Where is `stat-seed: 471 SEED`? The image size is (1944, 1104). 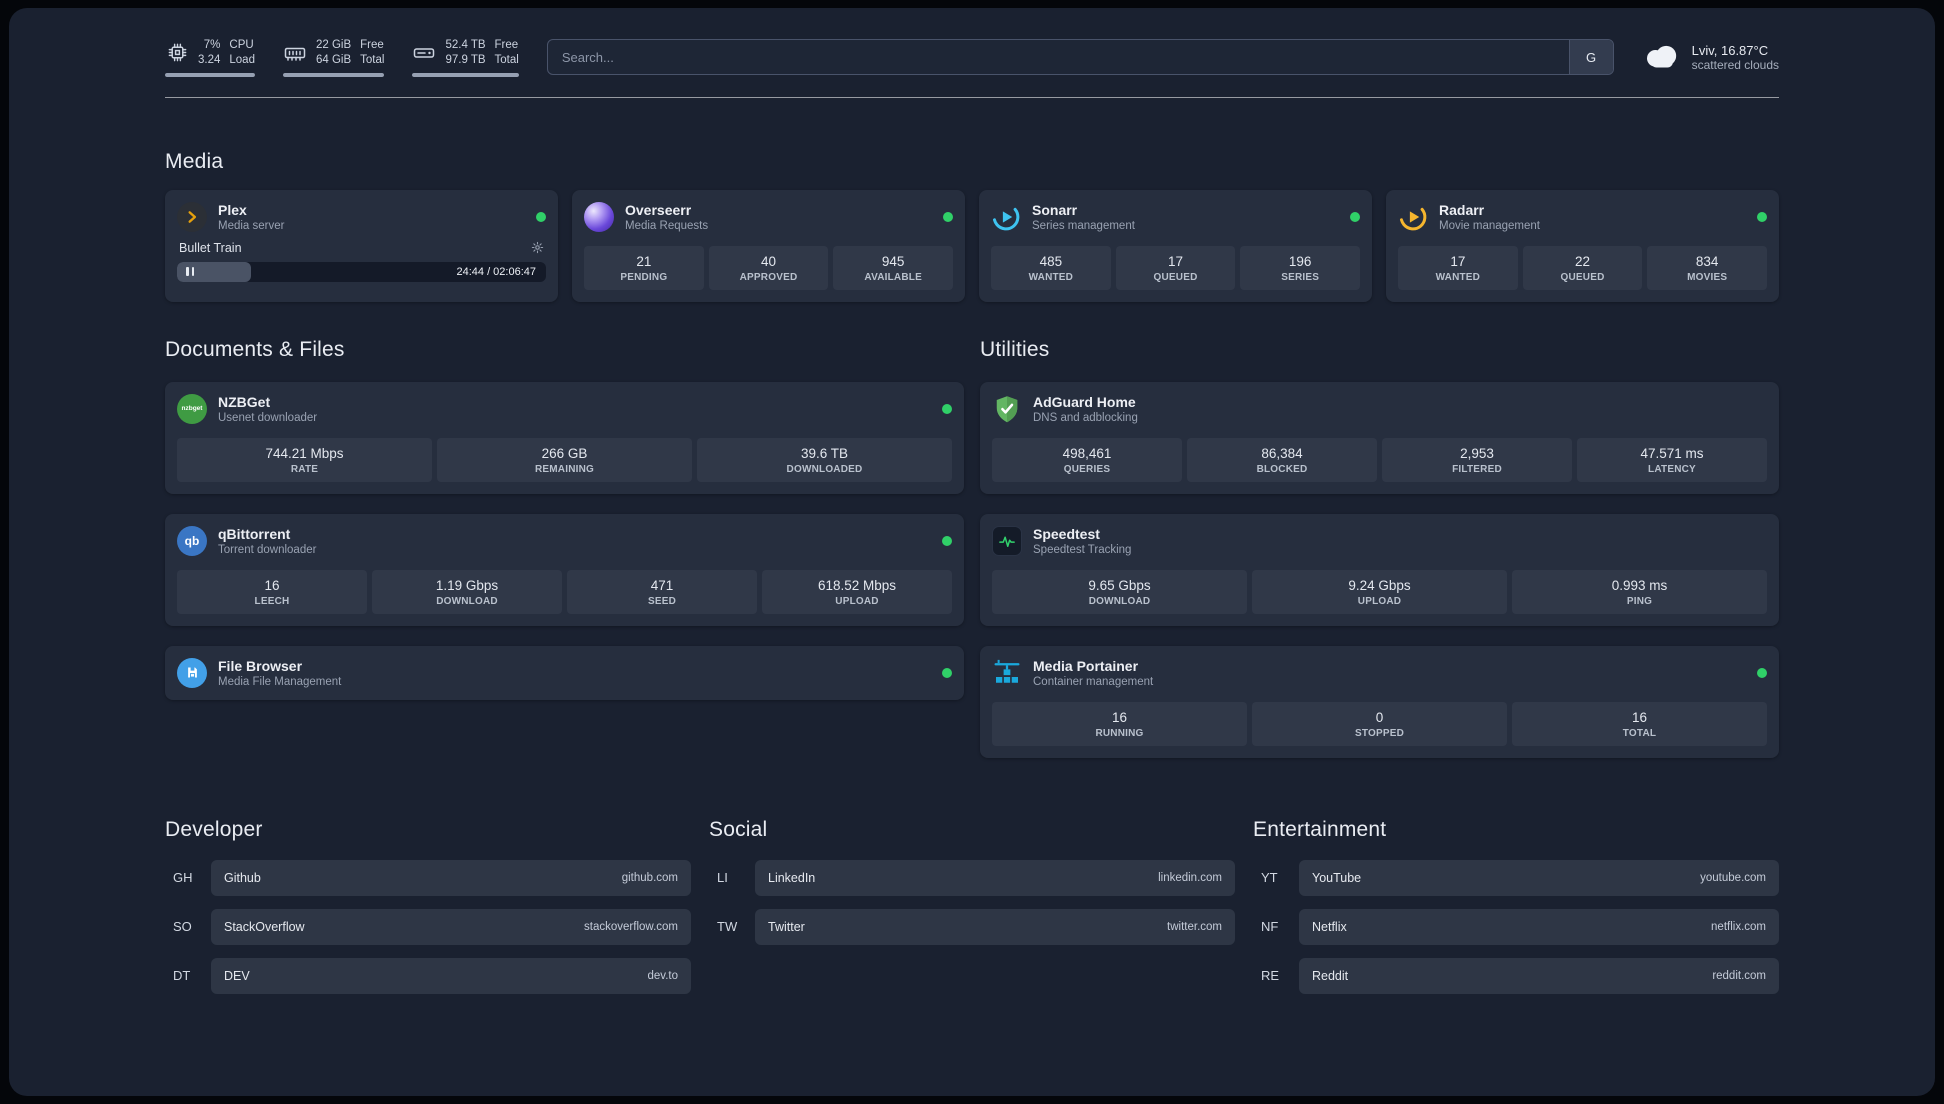
stat-seed: 471 SEED is located at coordinates (662, 591).